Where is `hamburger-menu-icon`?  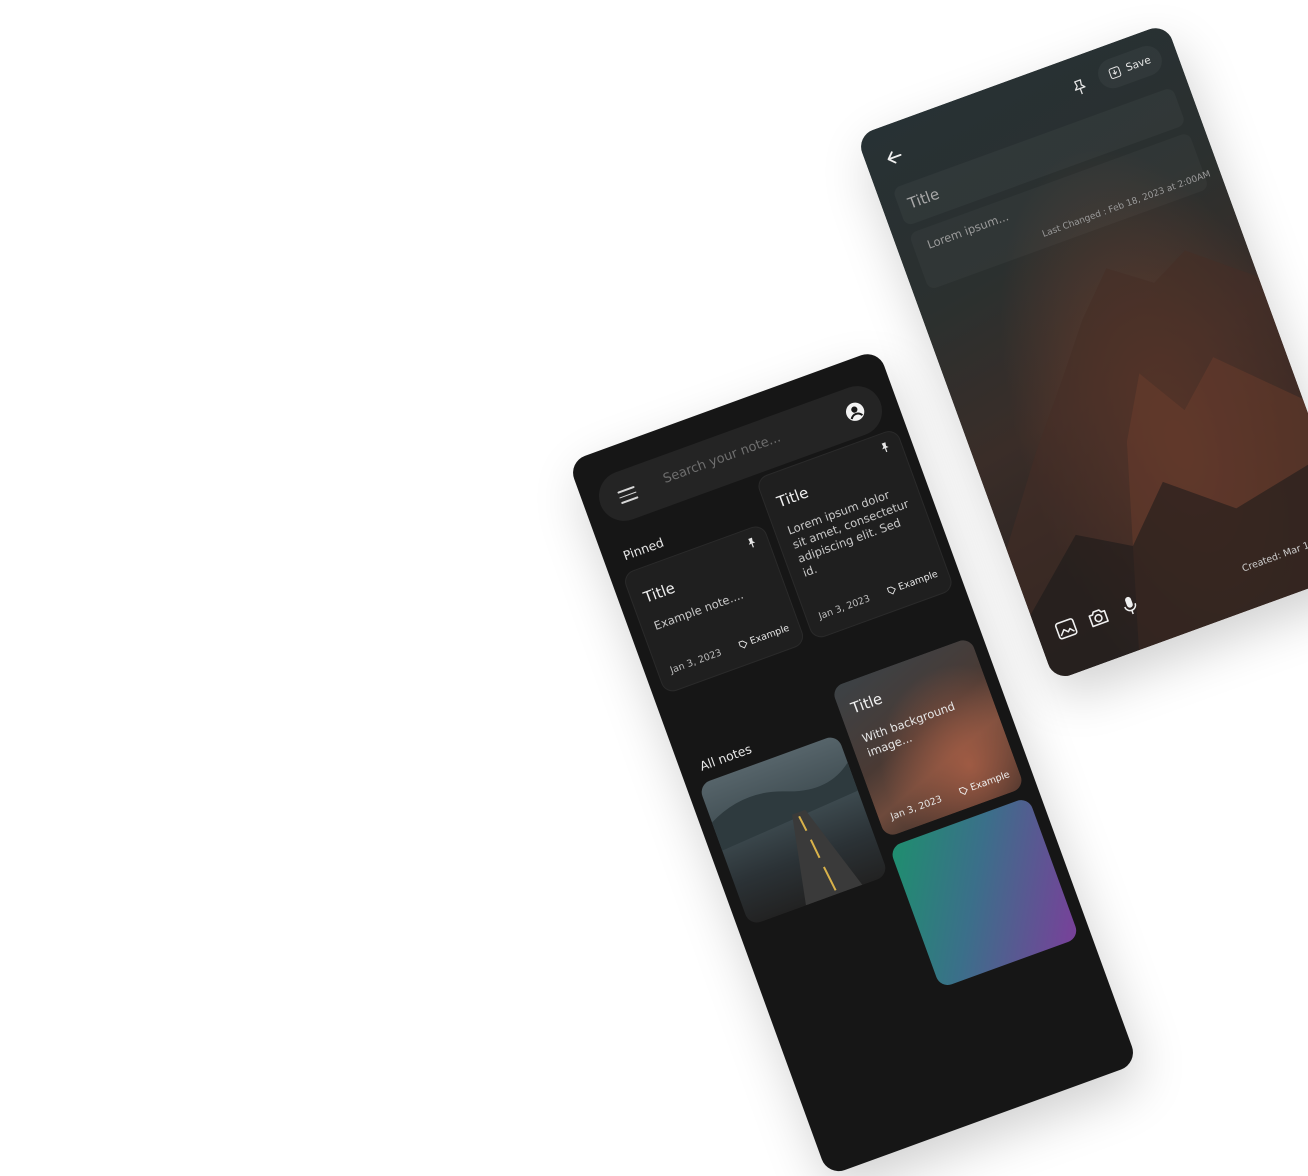 hamburger-menu-icon is located at coordinates (628, 494).